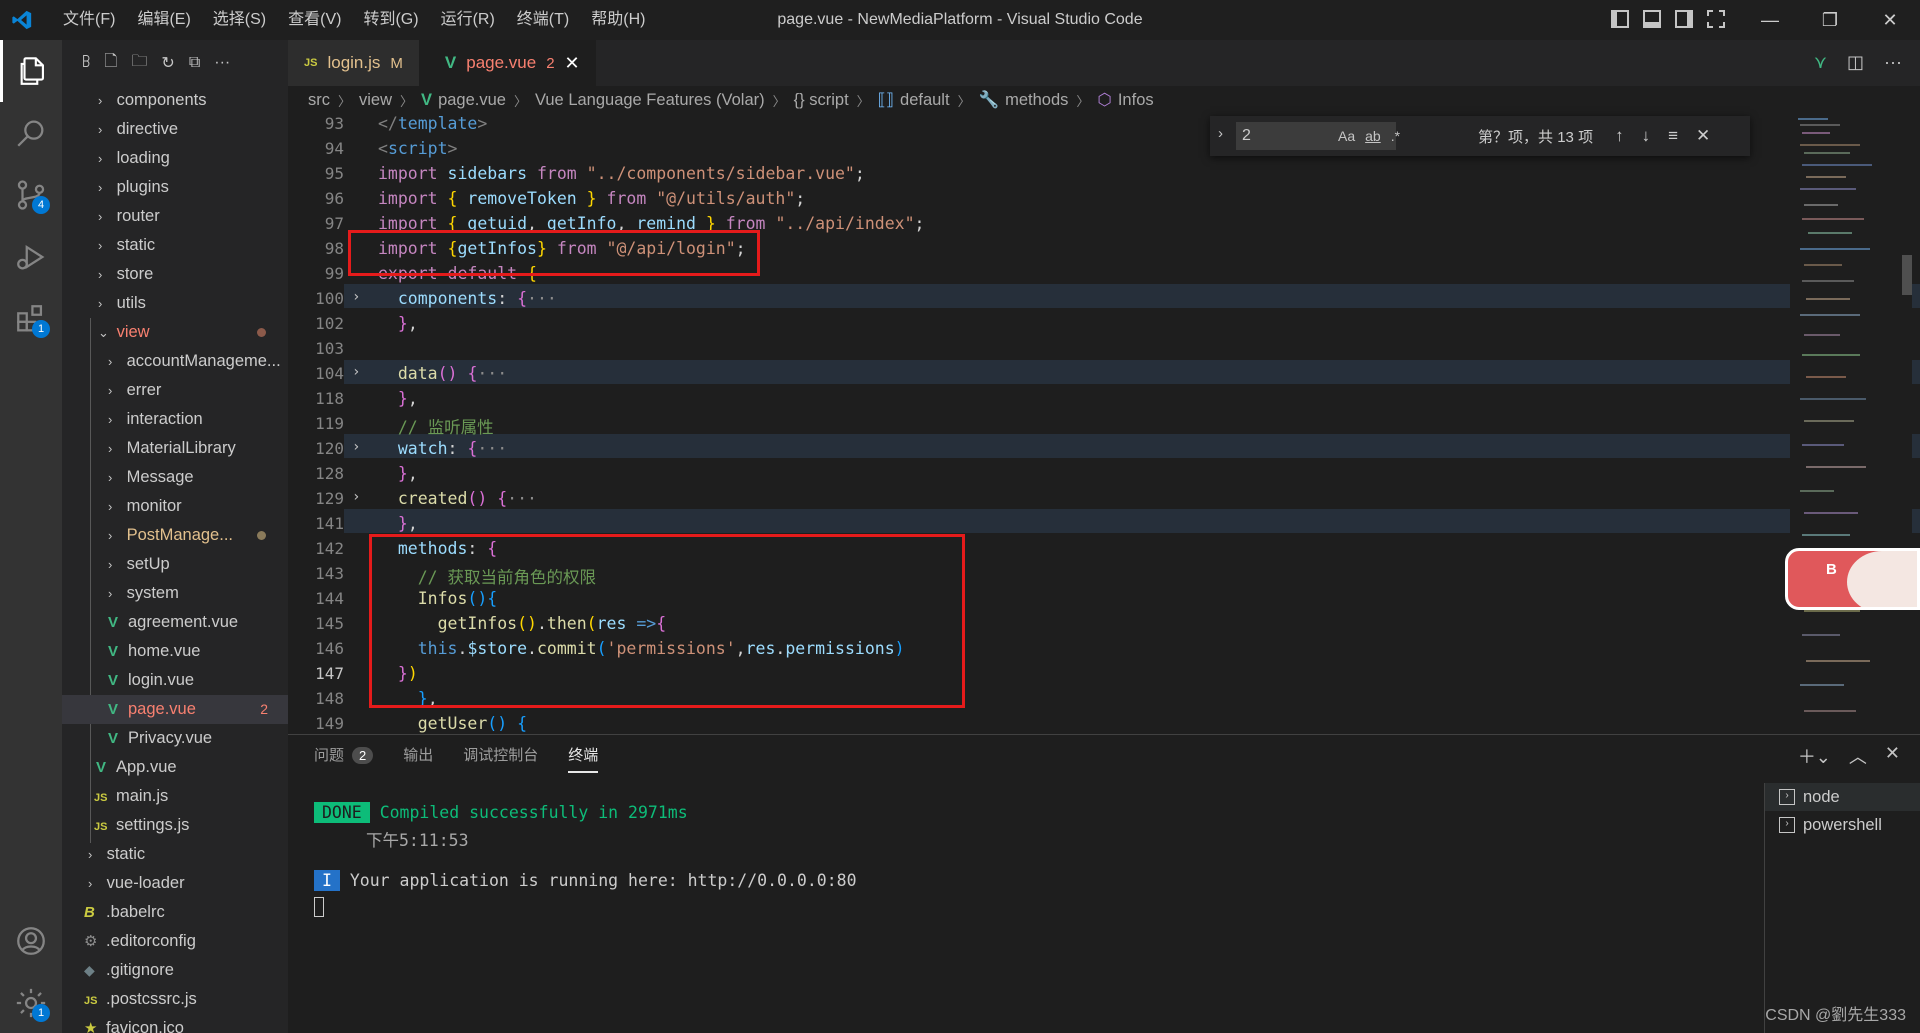 The width and height of the screenshot is (1920, 1033). Describe the element at coordinates (175, 564) in the screenshot. I see `tree-folder-setup: › setUp` at that location.